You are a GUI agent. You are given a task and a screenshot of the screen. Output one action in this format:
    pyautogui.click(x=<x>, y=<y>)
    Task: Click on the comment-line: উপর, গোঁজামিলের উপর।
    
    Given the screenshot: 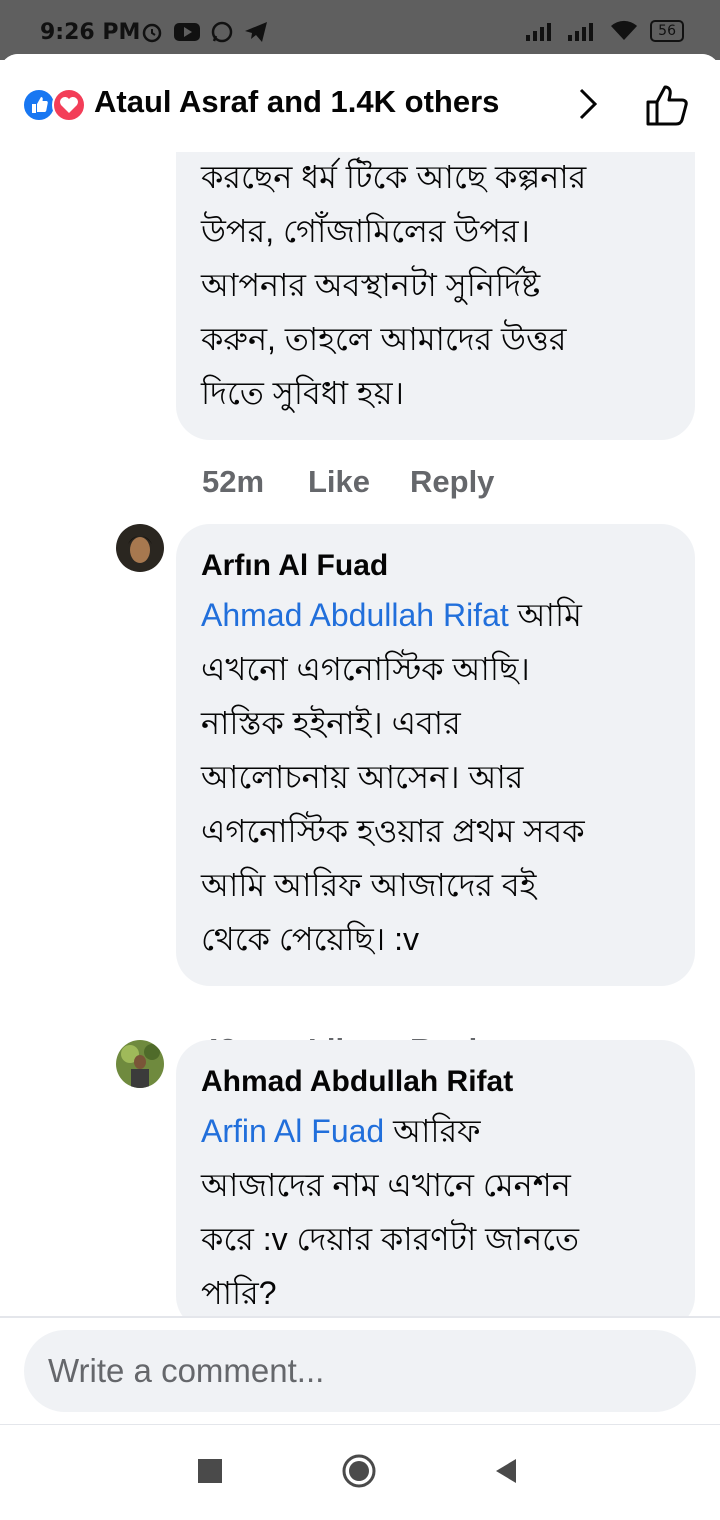 What is the action you would take?
    pyautogui.click(x=365, y=231)
    